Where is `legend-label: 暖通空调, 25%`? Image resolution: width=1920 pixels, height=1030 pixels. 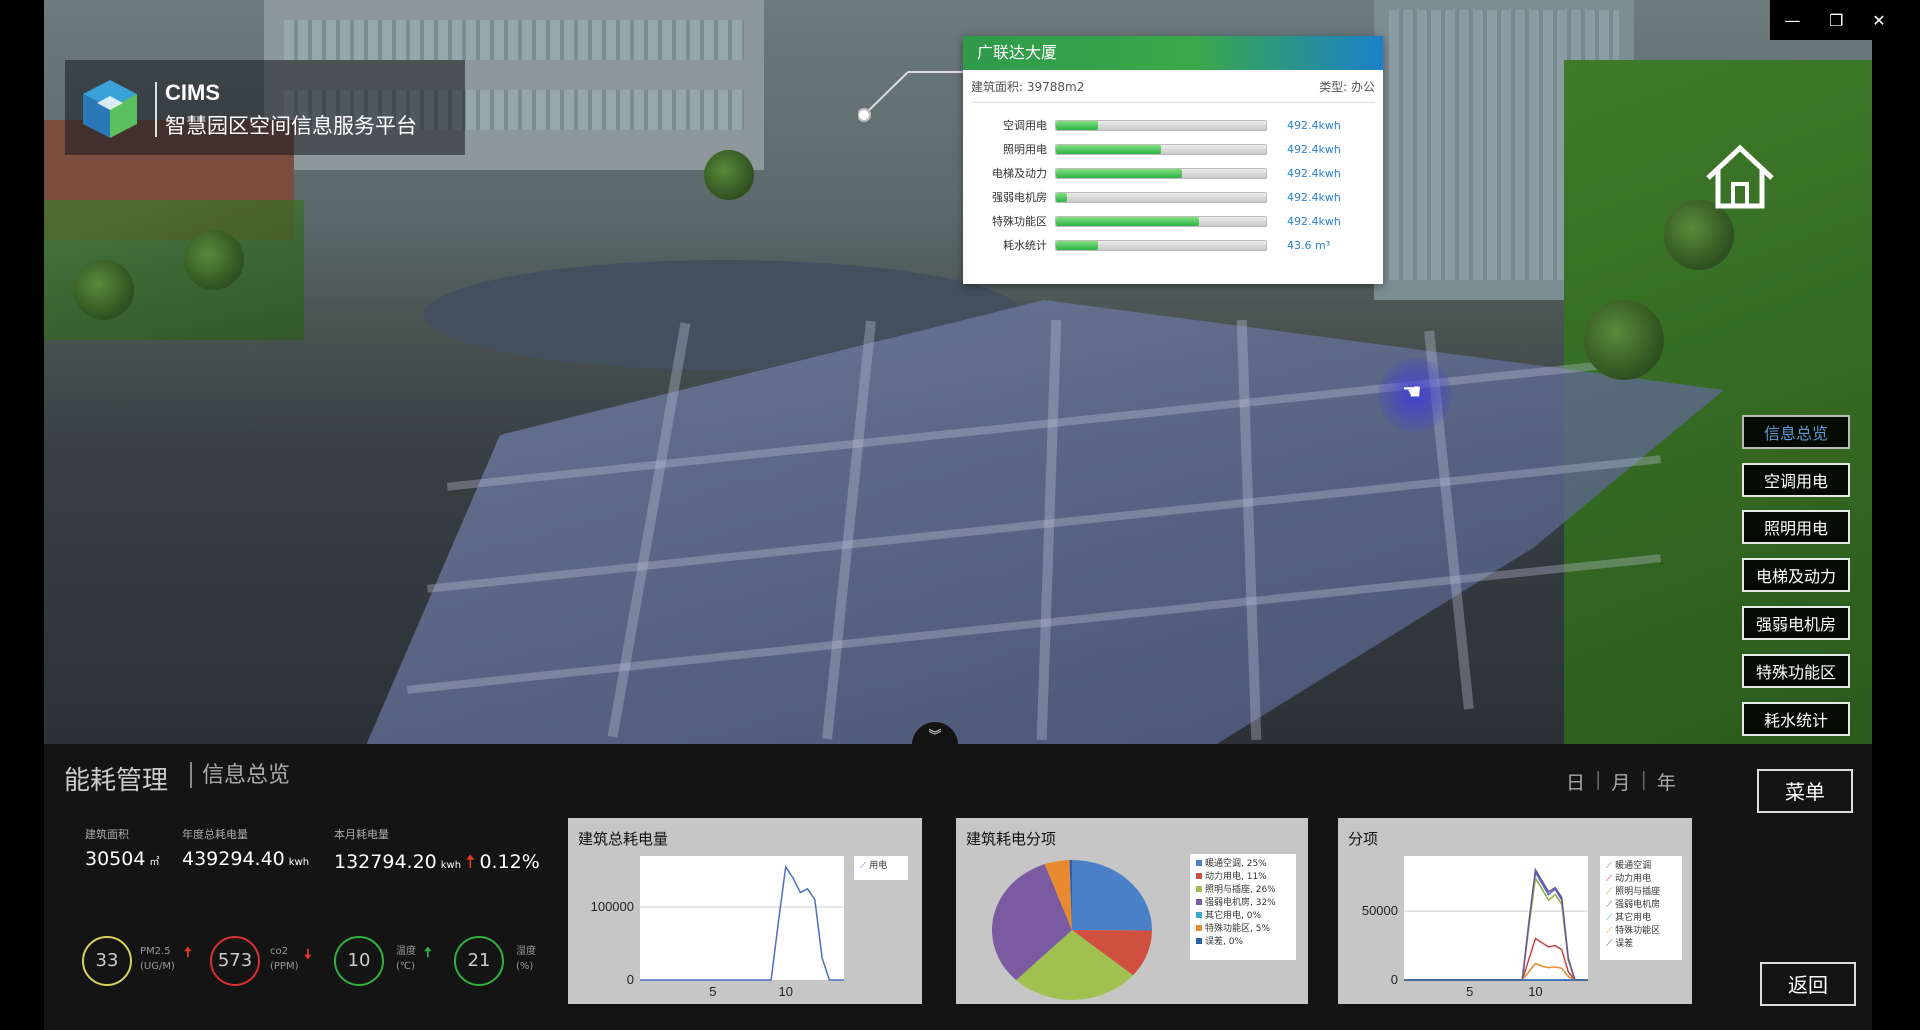
legend-label: 暖通空调, 25% is located at coordinates (1236, 864).